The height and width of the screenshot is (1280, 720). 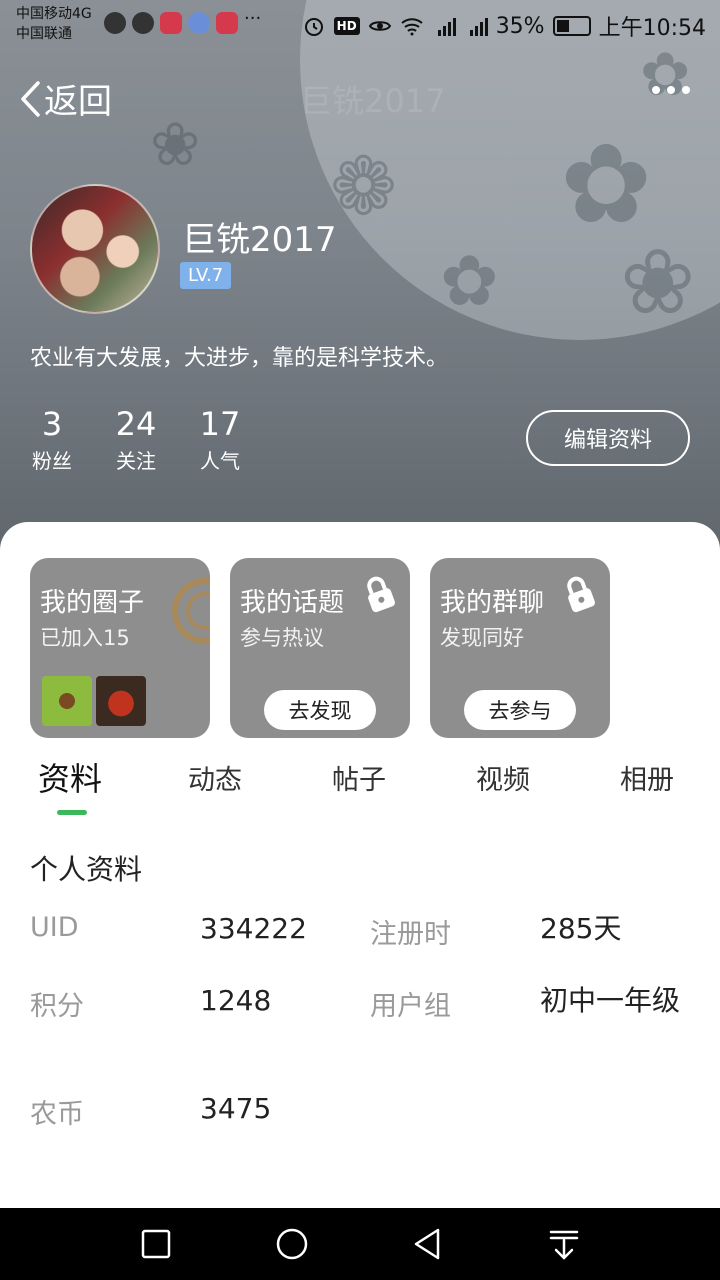 What do you see at coordinates (86, 869) in the screenshot?
I see `section-title: 个人资料` at bounding box center [86, 869].